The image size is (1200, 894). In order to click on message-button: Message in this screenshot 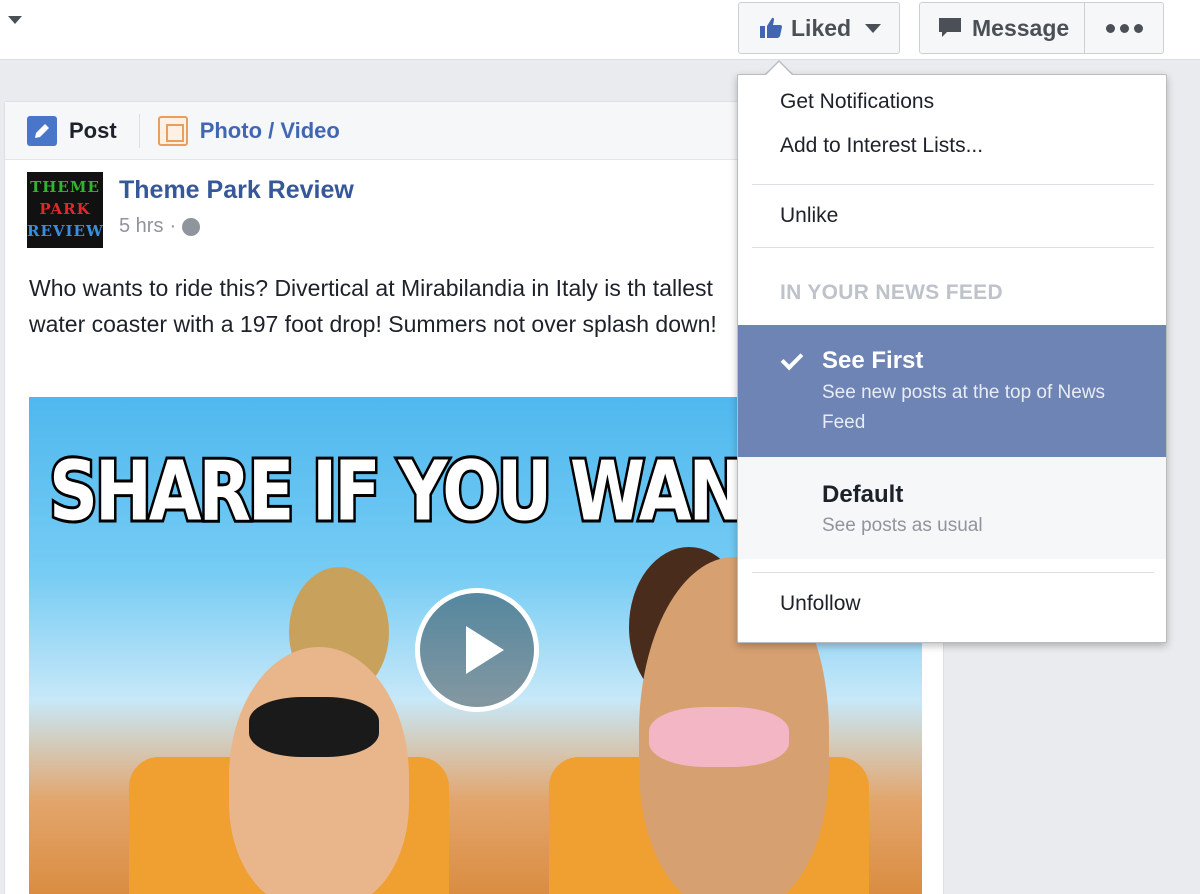, I will do `click(1002, 28)`.